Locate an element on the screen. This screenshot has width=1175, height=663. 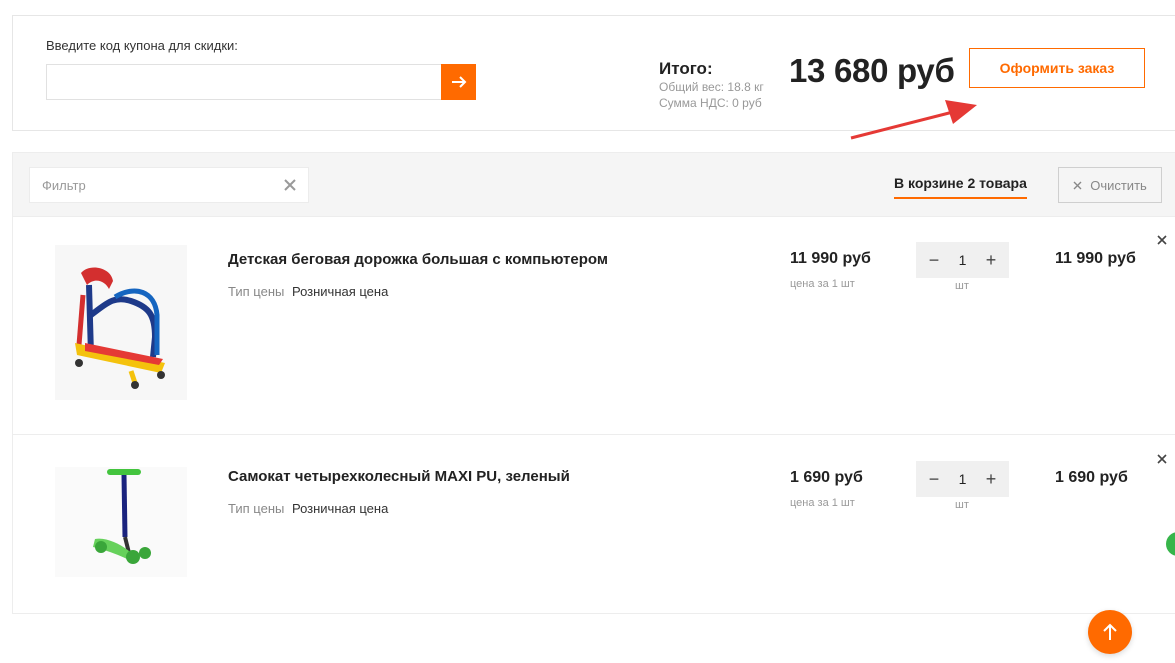
annotation-arrow-icon is located at coordinates (913, 120).